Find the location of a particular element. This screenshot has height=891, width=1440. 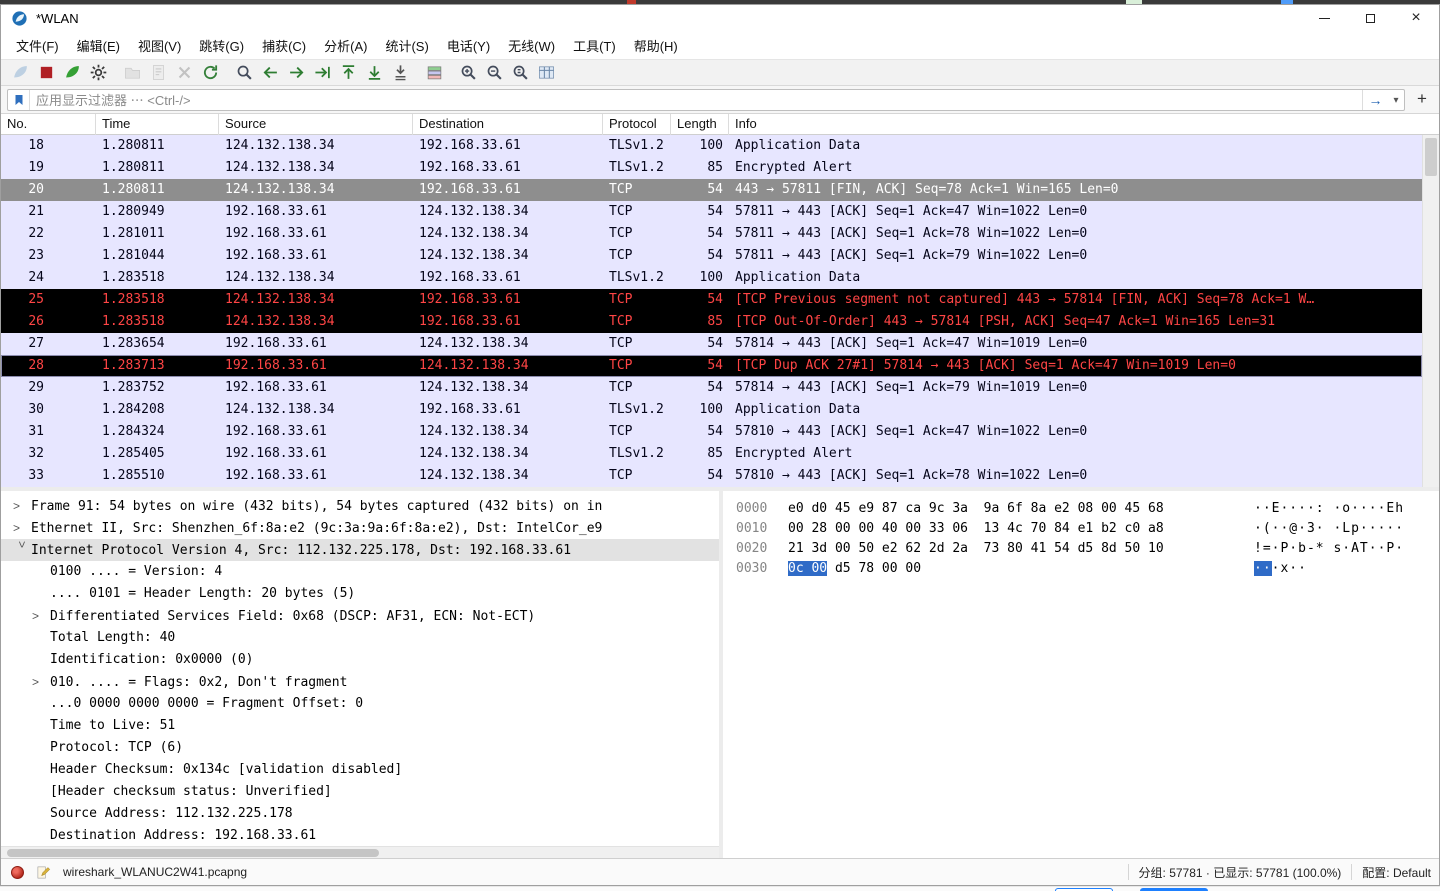

bookmark-icon is located at coordinates (19, 100).